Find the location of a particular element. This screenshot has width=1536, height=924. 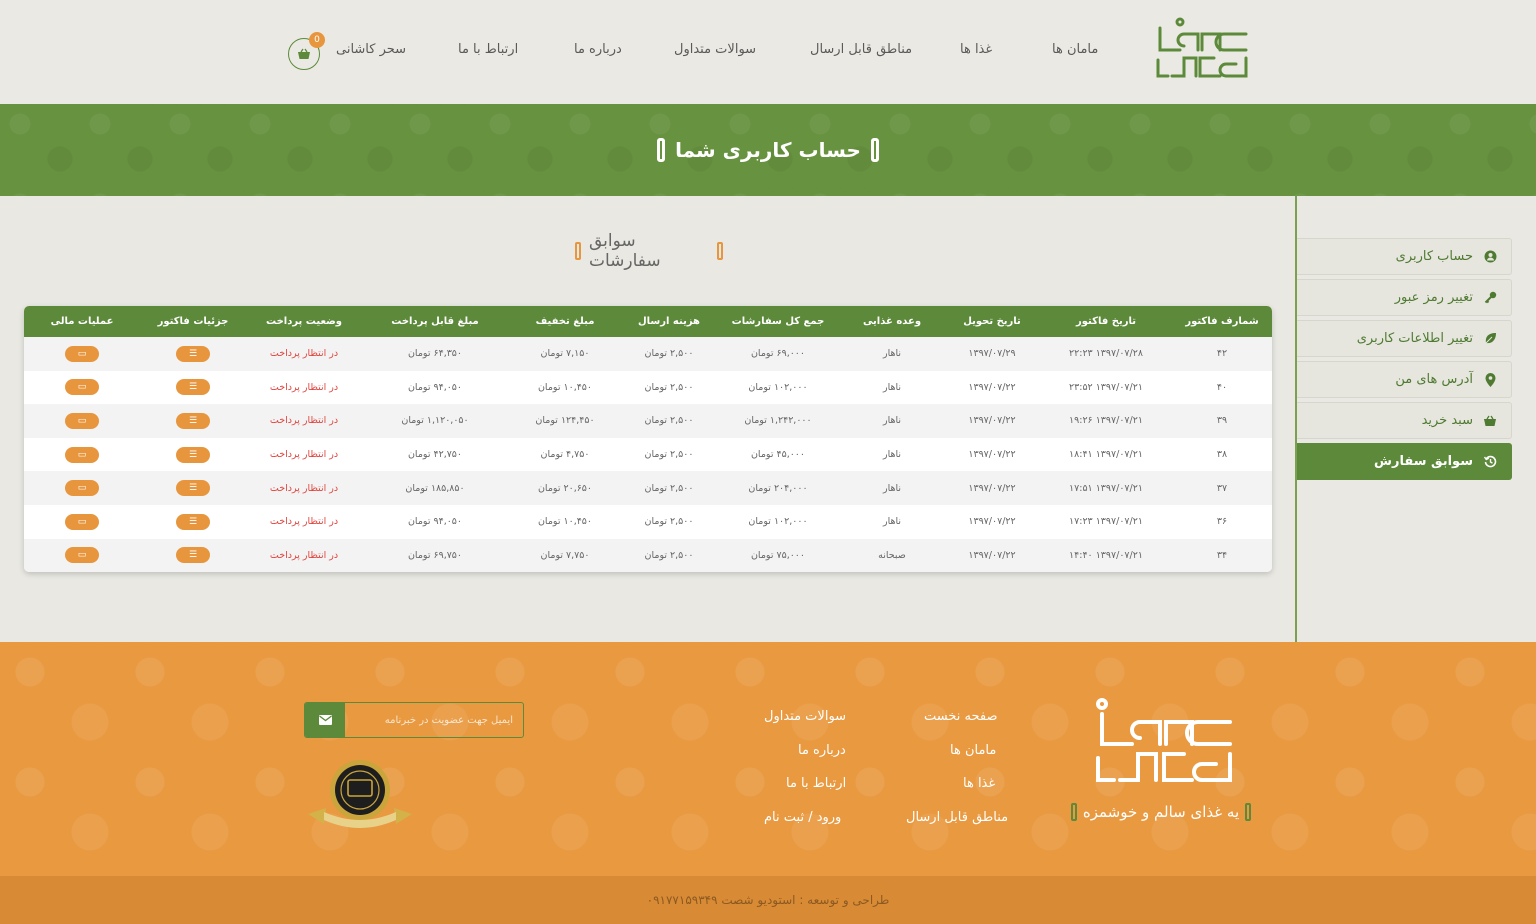

cell-total: ۷۵,۰۰۰ تومان is located at coordinates (778, 555).